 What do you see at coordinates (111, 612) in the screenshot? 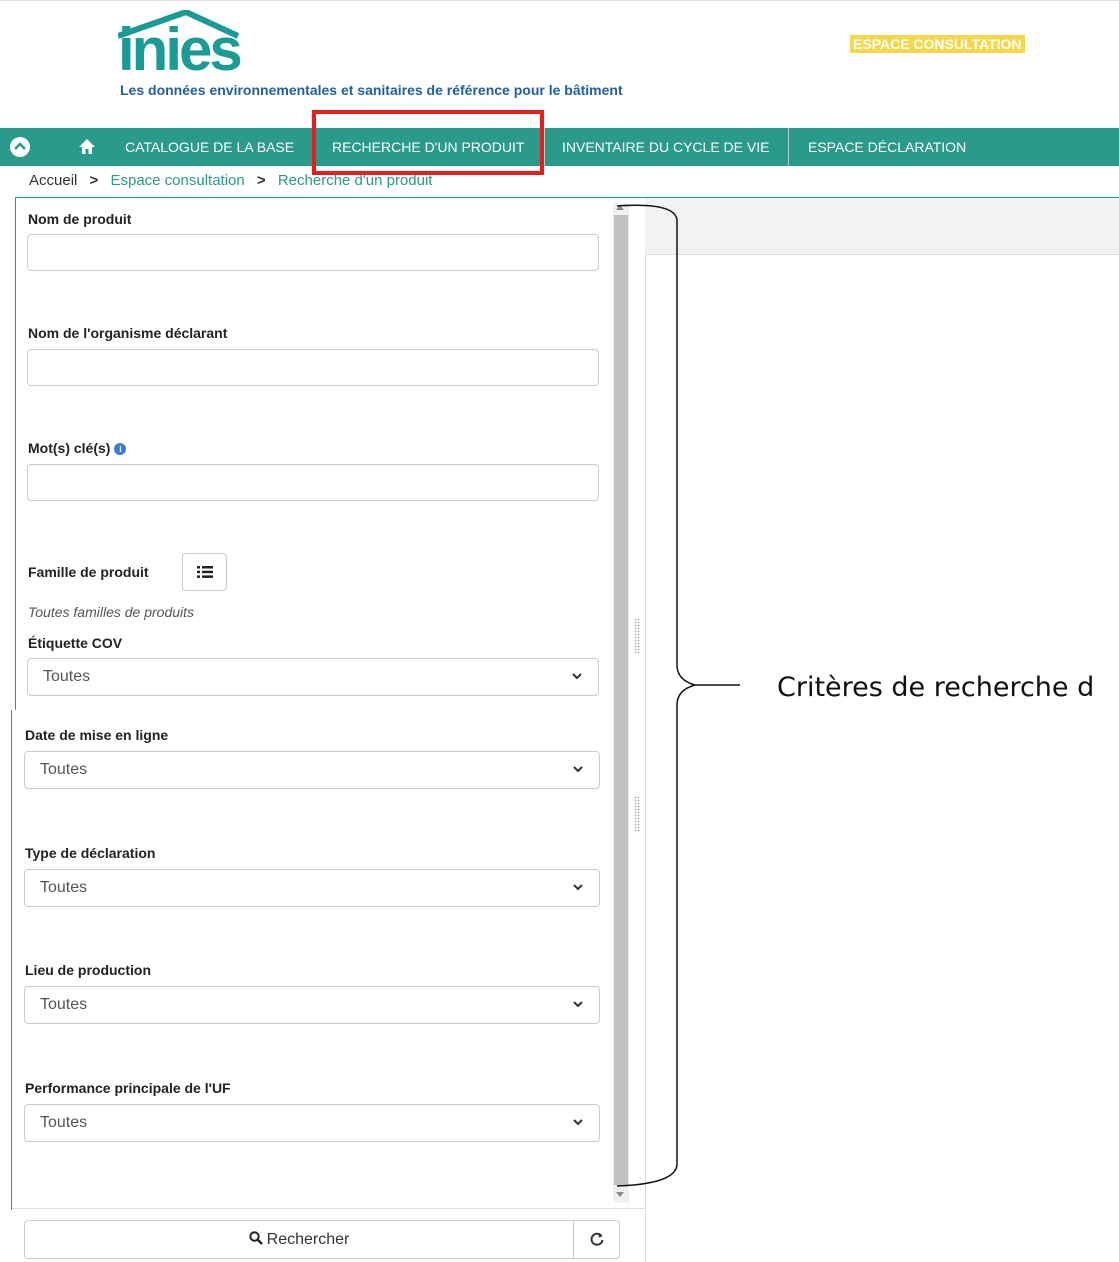
I see `family-hint: Toutes familles de produits` at bounding box center [111, 612].